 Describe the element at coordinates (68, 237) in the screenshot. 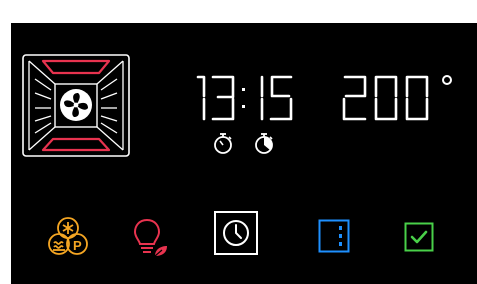

I see `function-selector-button: P` at that location.